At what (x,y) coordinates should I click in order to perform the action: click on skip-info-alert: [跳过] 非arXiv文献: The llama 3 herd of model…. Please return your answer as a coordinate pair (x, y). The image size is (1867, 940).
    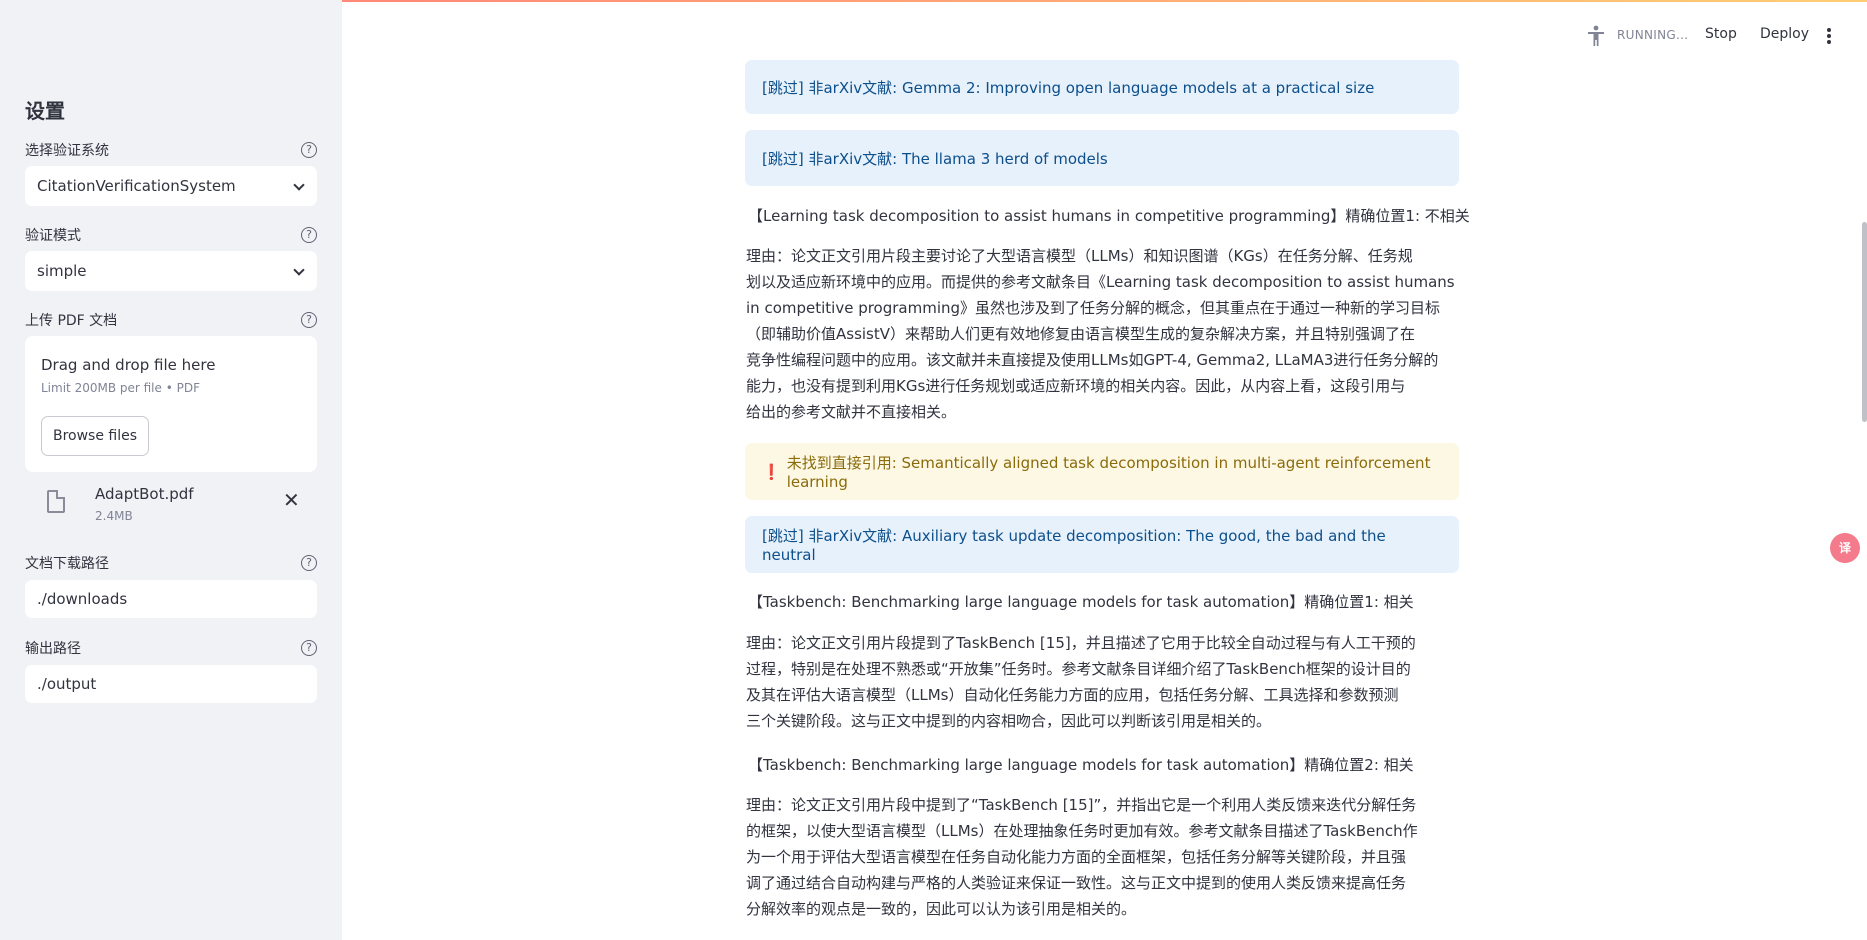
    Looking at the image, I should click on (1102, 158).